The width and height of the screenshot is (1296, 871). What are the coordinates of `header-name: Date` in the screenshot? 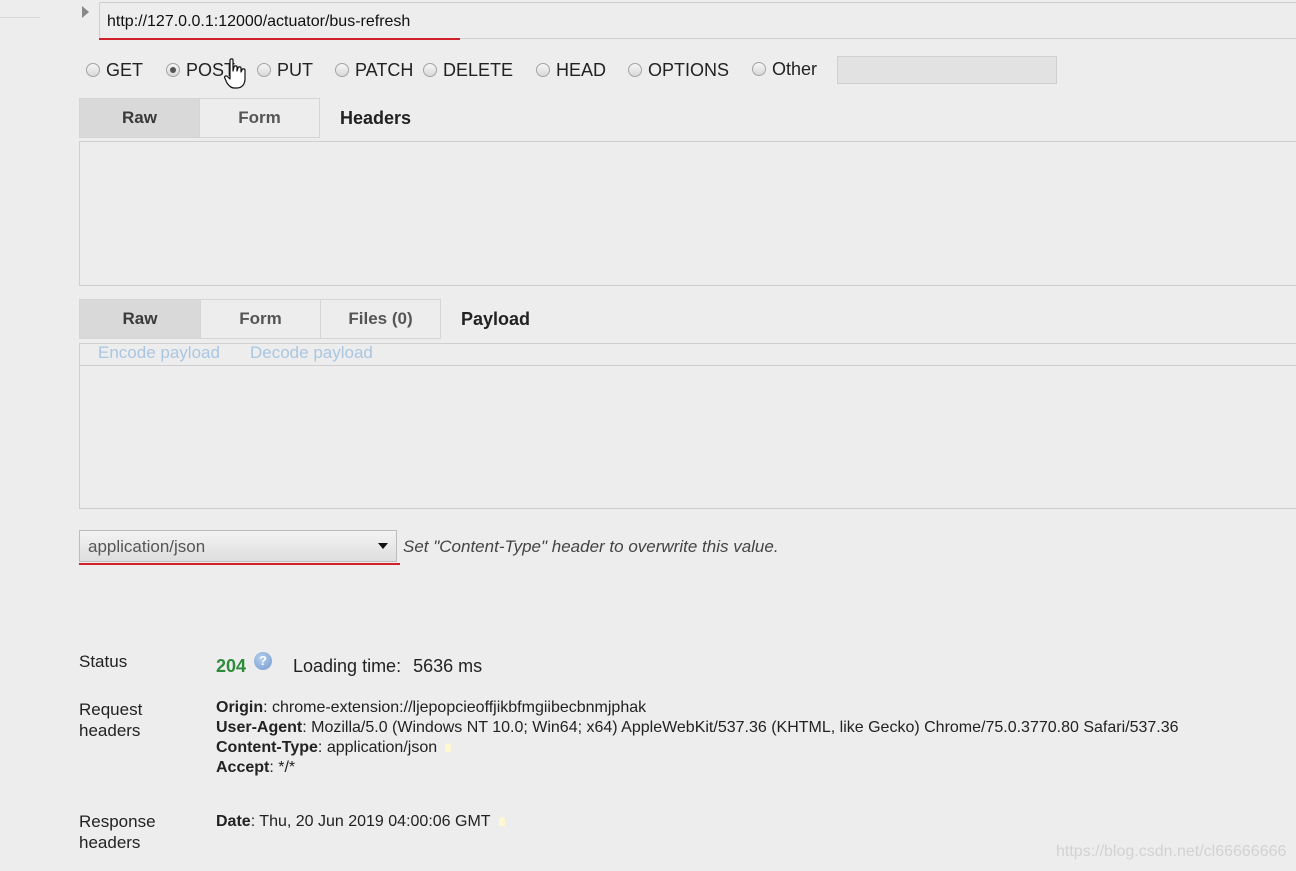 It's located at (233, 821).